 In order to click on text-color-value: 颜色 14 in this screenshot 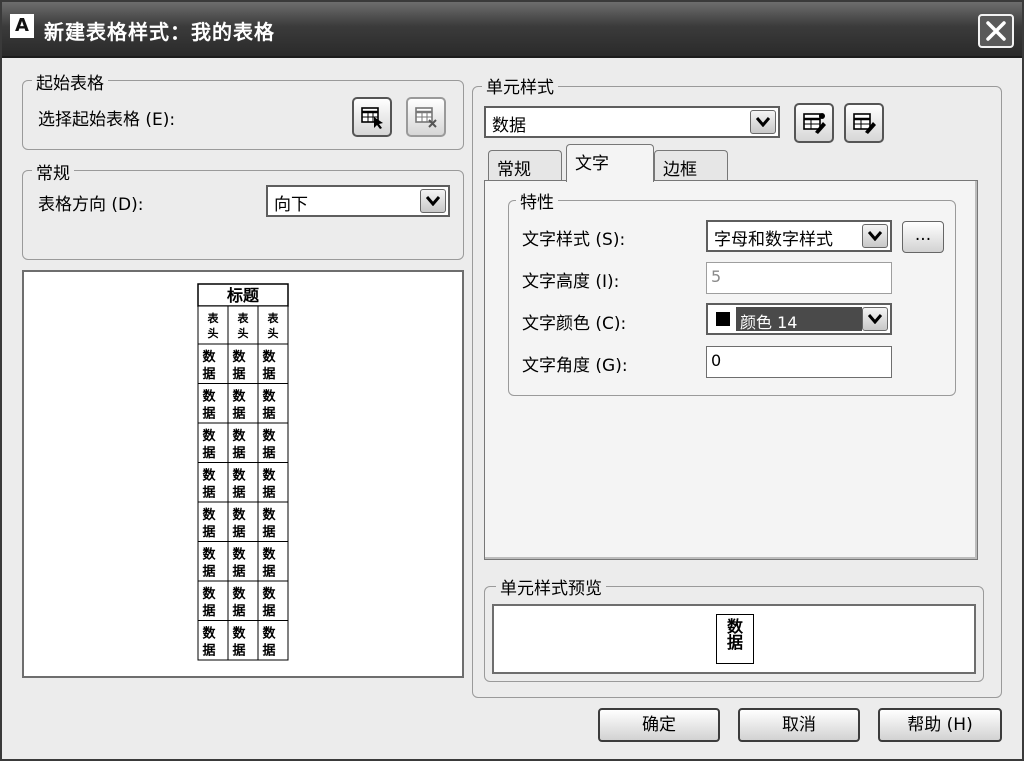, I will do `click(799, 319)`.